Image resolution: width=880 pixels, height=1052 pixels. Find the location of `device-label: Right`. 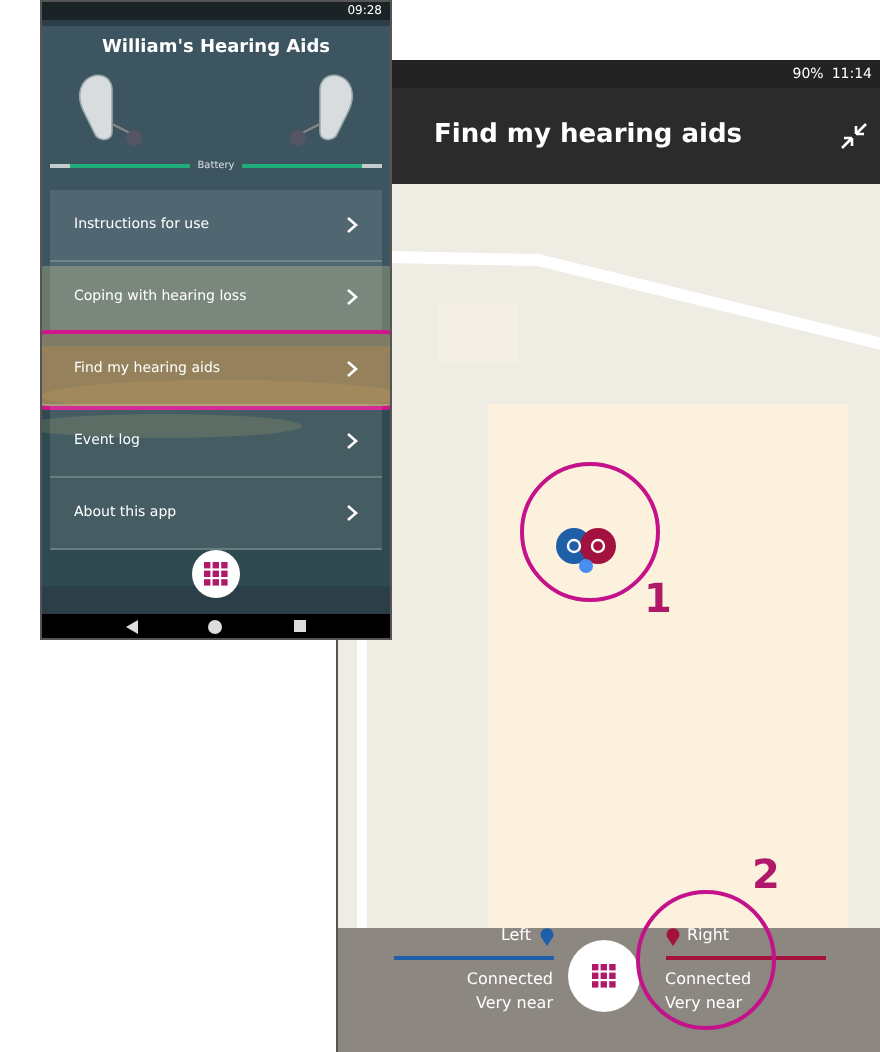

device-label: Right is located at coordinates (708, 936).